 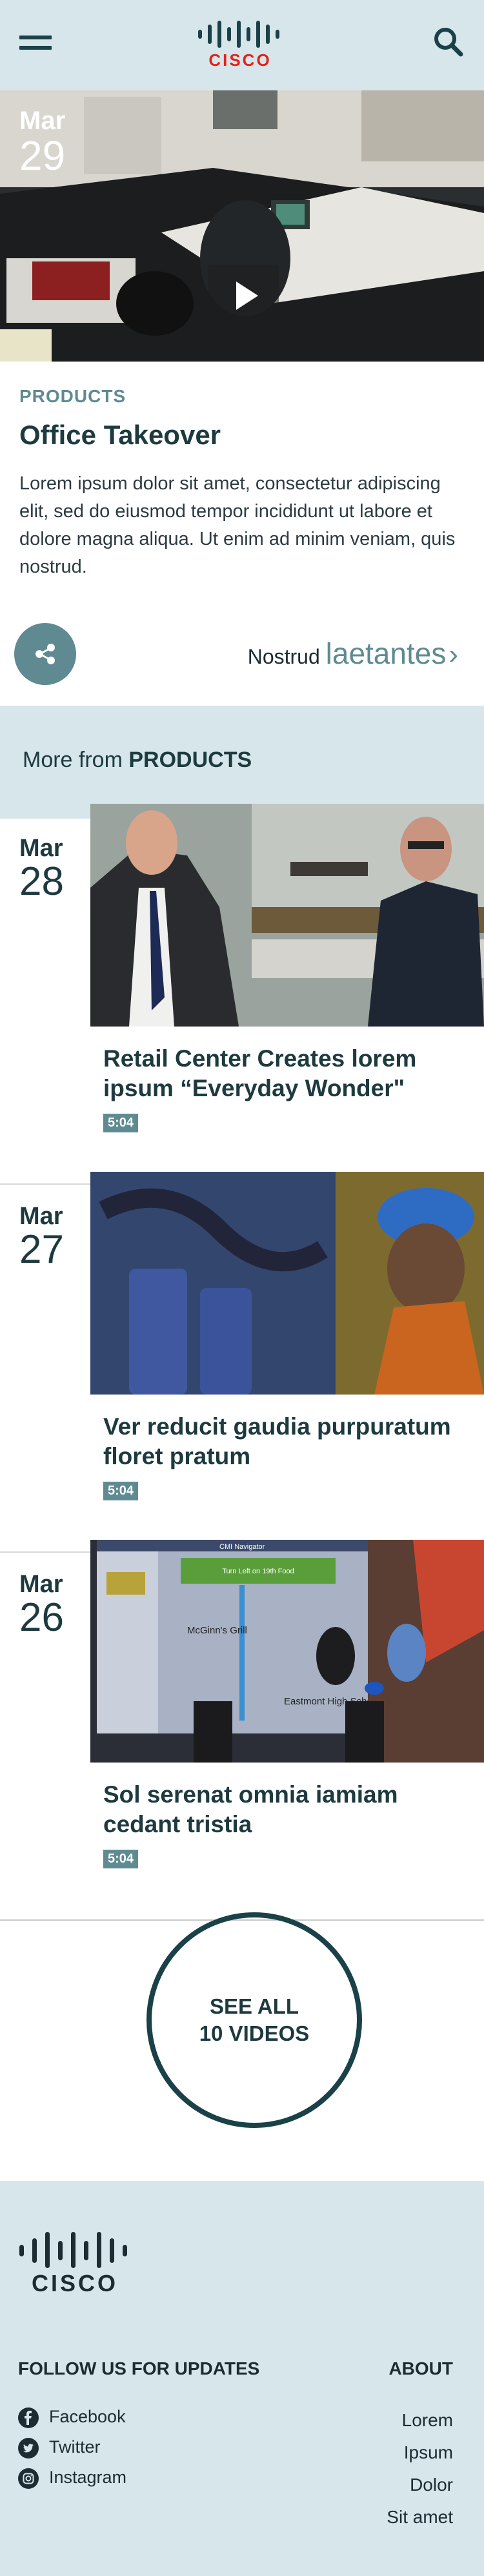 What do you see at coordinates (42, 121) in the screenshot?
I see `hero-date-month: Mar` at bounding box center [42, 121].